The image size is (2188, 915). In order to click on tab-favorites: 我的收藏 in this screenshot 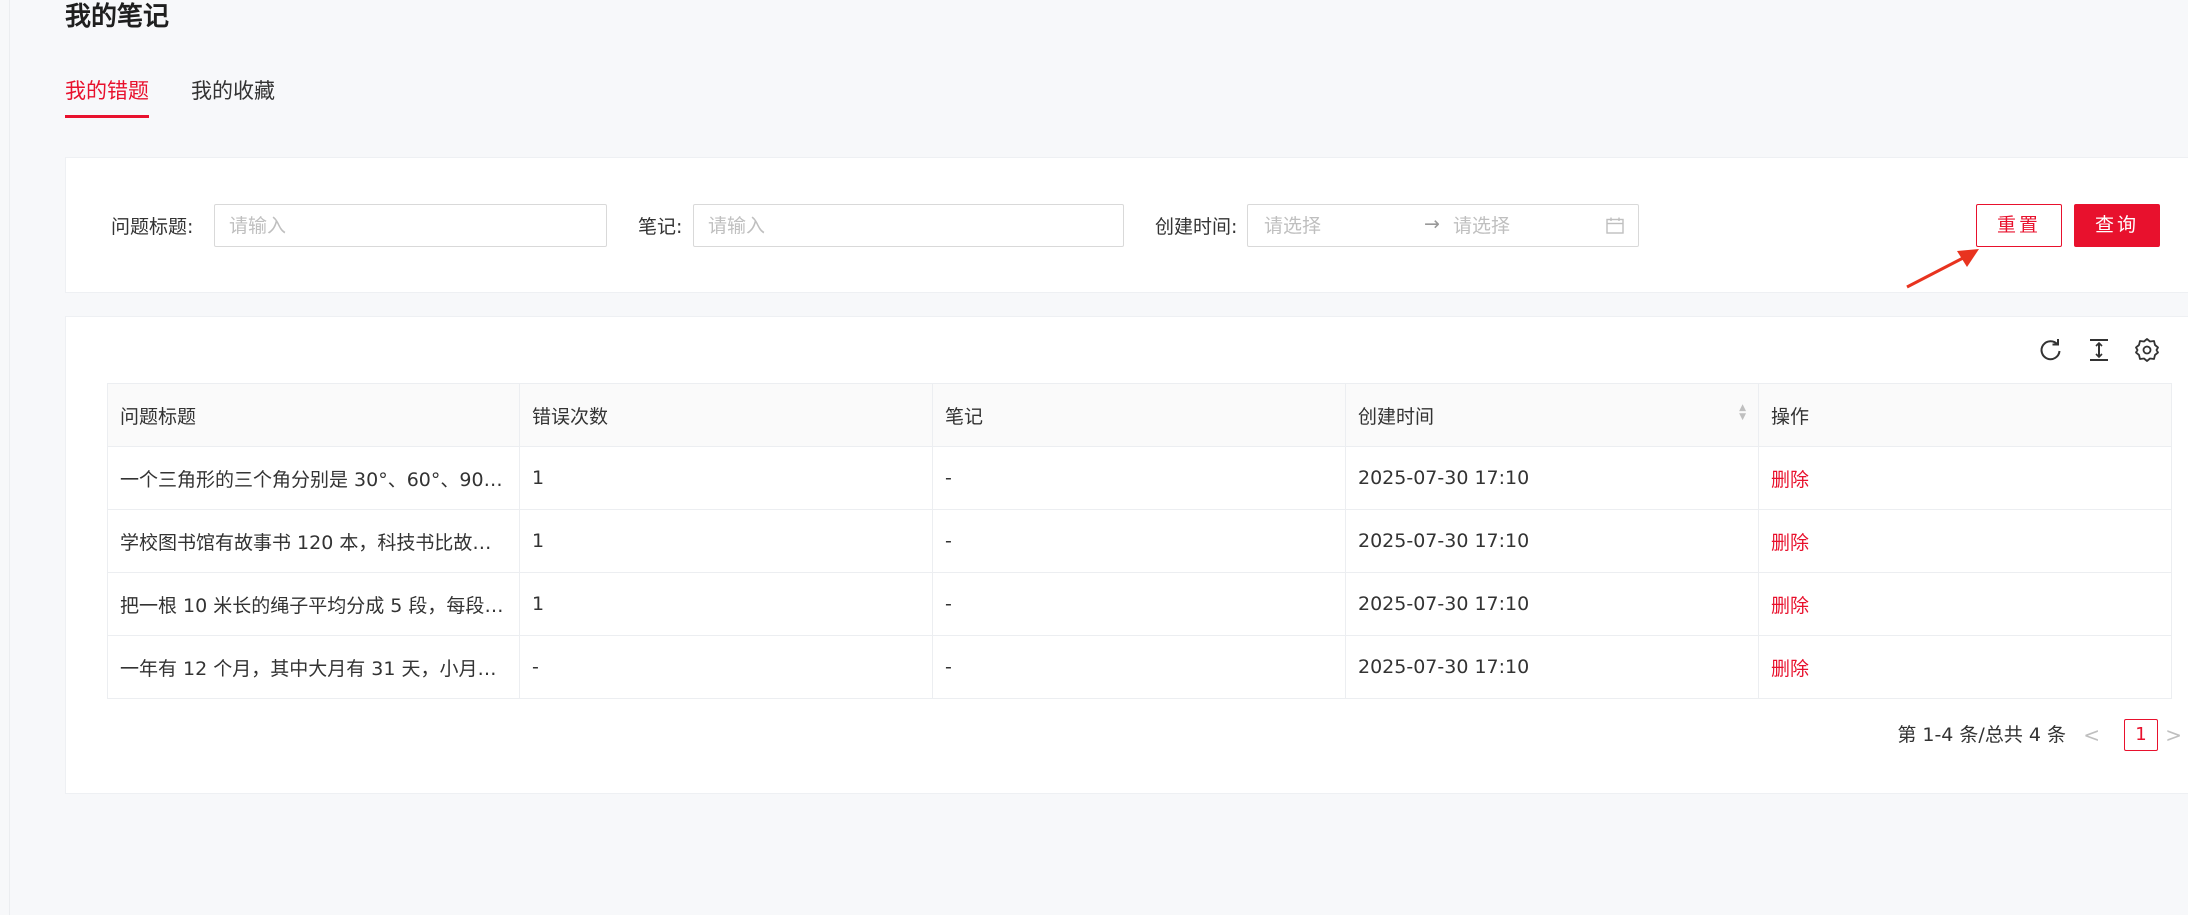, I will do `click(233, 97)`.